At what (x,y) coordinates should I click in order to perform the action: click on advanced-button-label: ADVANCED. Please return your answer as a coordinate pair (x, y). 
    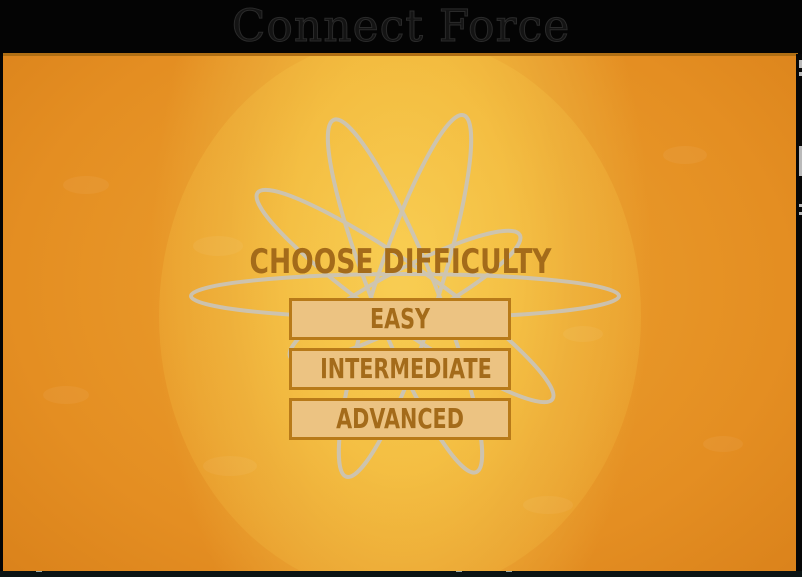
    Looking at the image, I should click on (400, 418).